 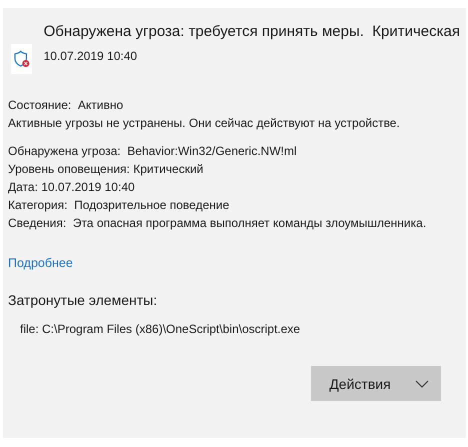 What do you see at coordinates (72, 187) in the screenshot?
I see `detail-text: Дата: 10.07.2019 10:40` at bounding box center [72, 187].